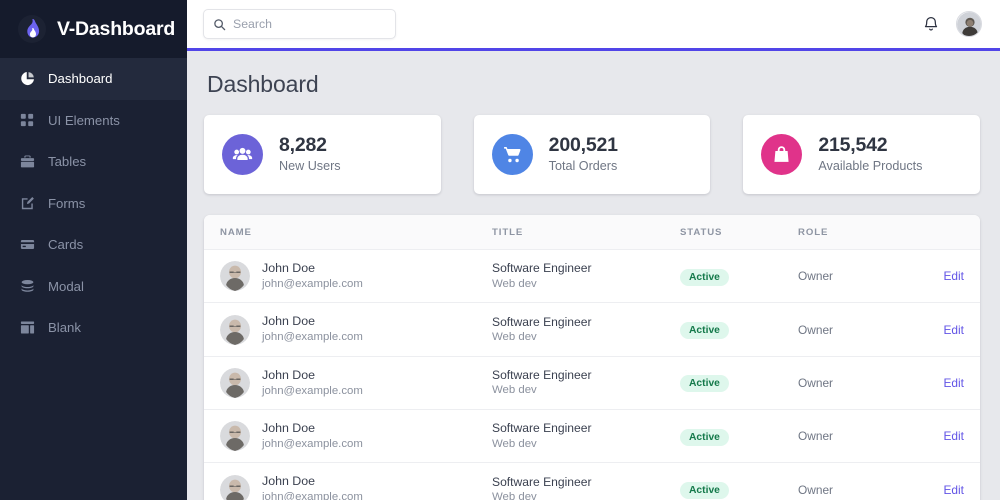 Image resolution: width=1000 pixels, height=500 pixels. I want to click on column-header-status: STATUS, so click(739, 232).